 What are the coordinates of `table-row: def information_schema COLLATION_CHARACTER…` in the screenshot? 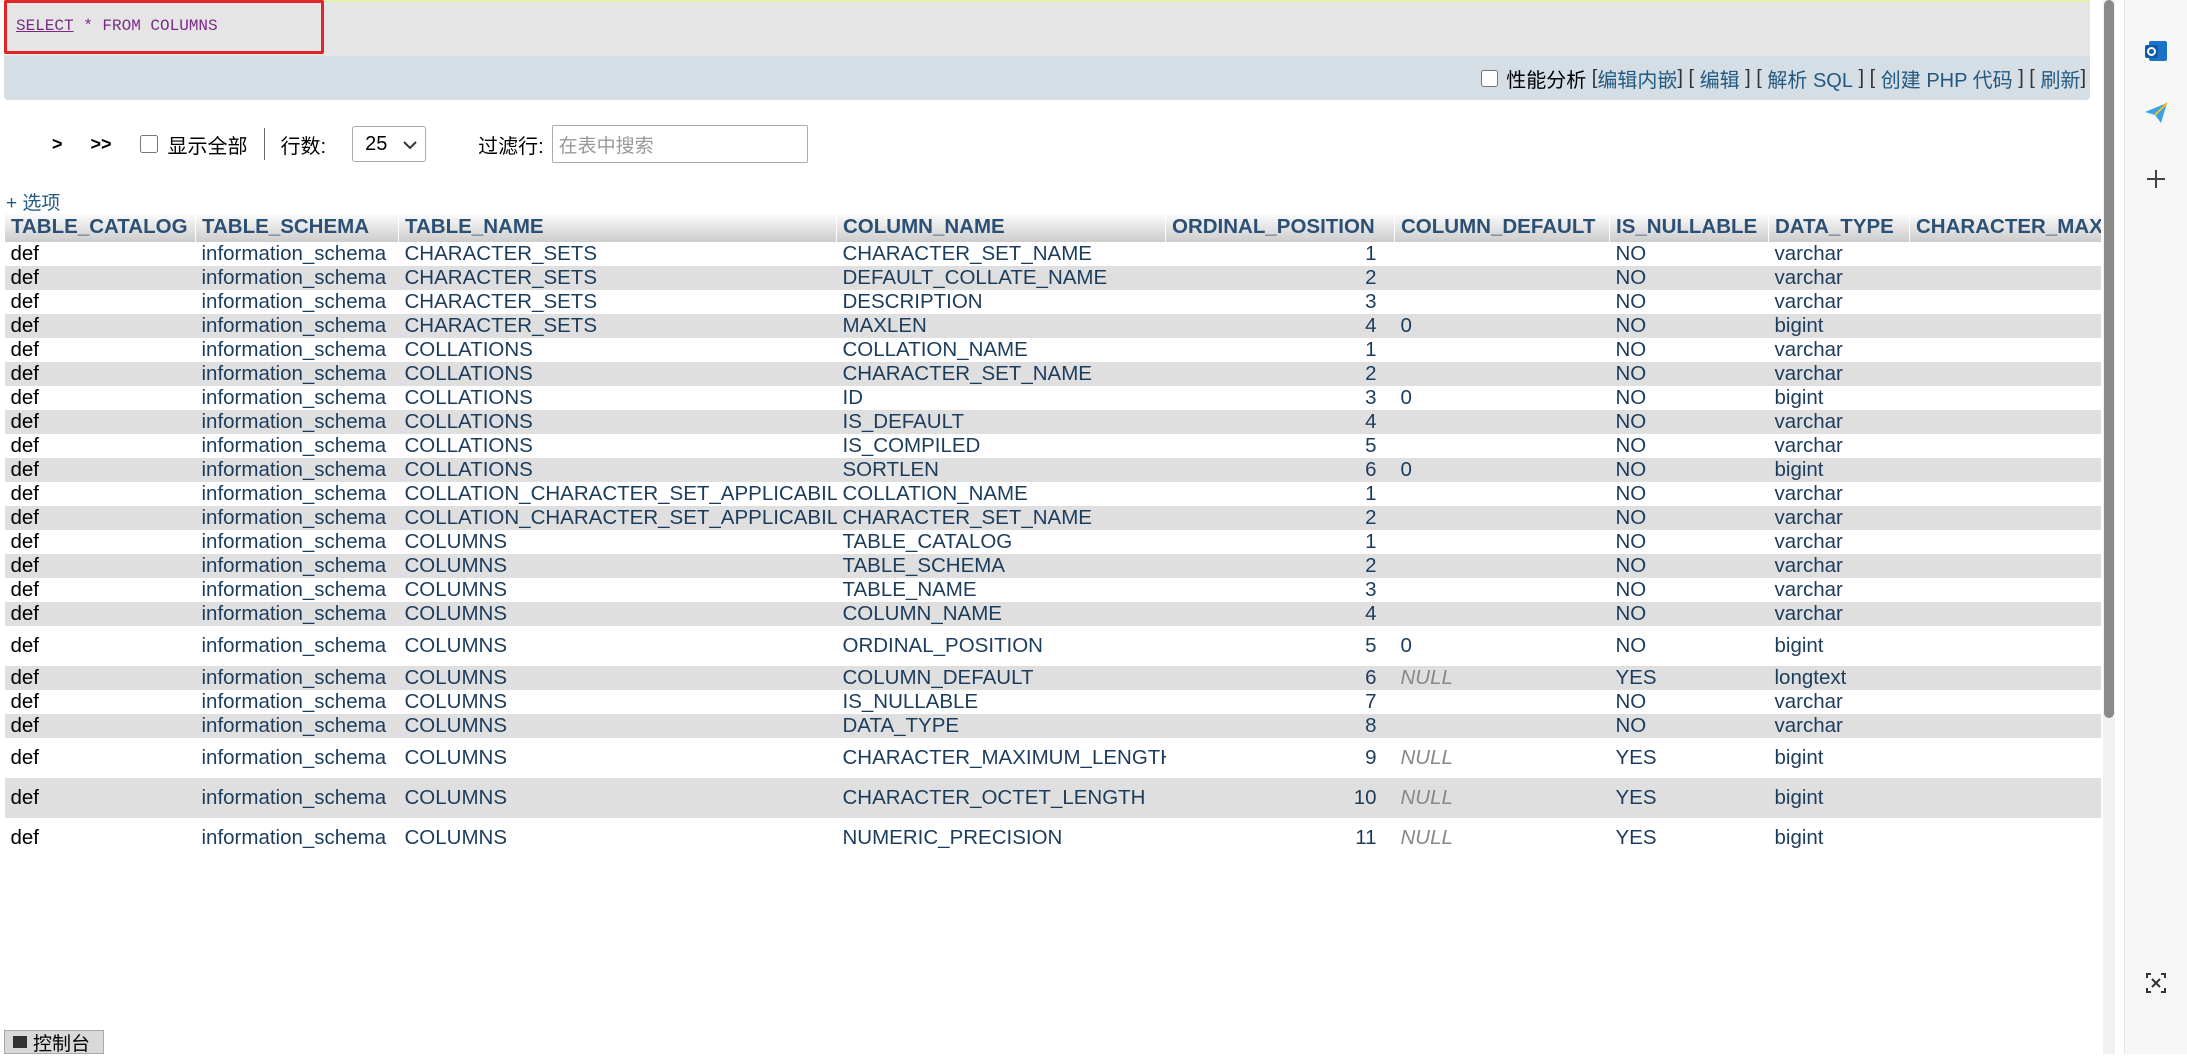 It's located at (1052, 518).